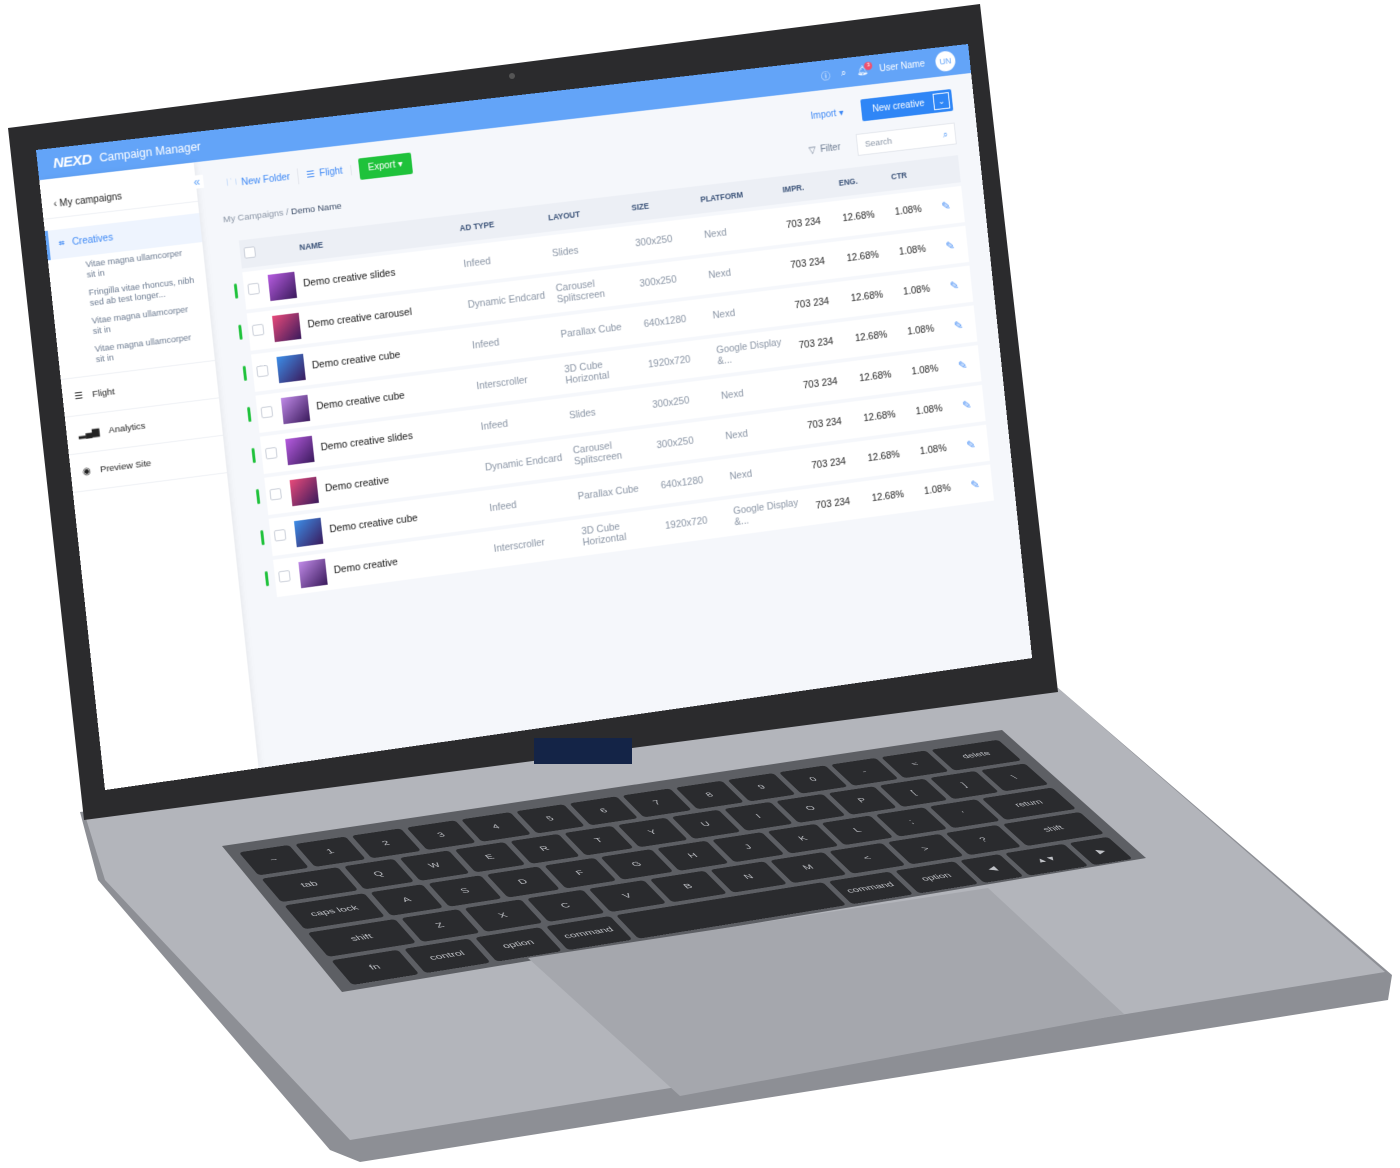 Image resolution: width=1400 pixels, height=1168 pixels. I want to click on select-all-checkbox, so click(249, 252).